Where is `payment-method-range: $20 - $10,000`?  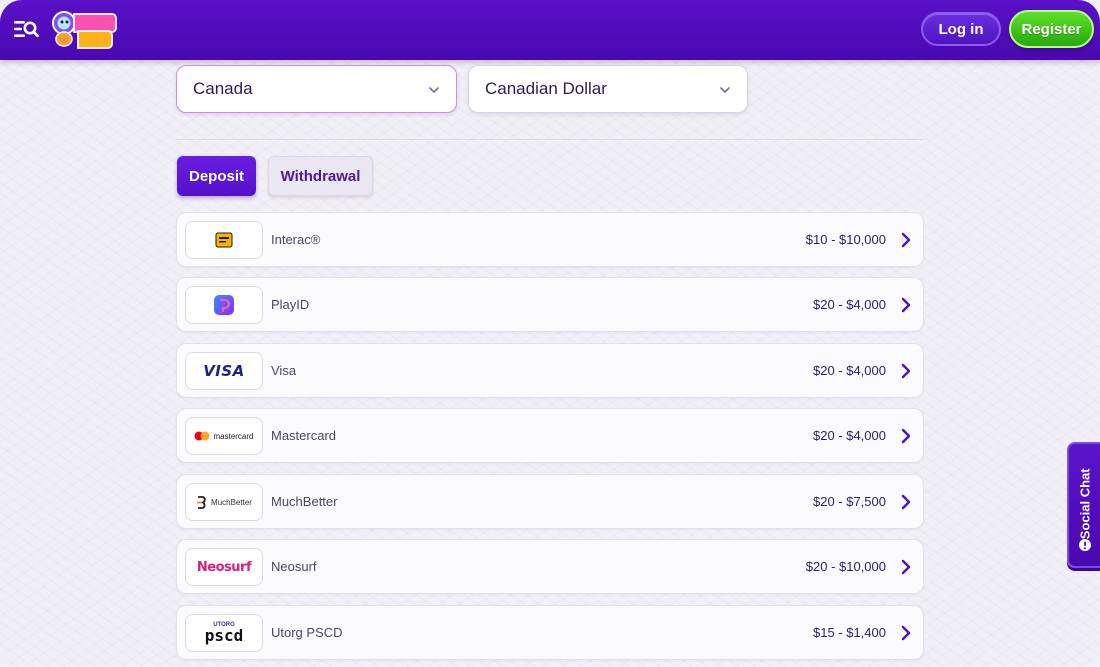
payment-method-range: $20 - $10,000 is located at coordinates (845, 566).